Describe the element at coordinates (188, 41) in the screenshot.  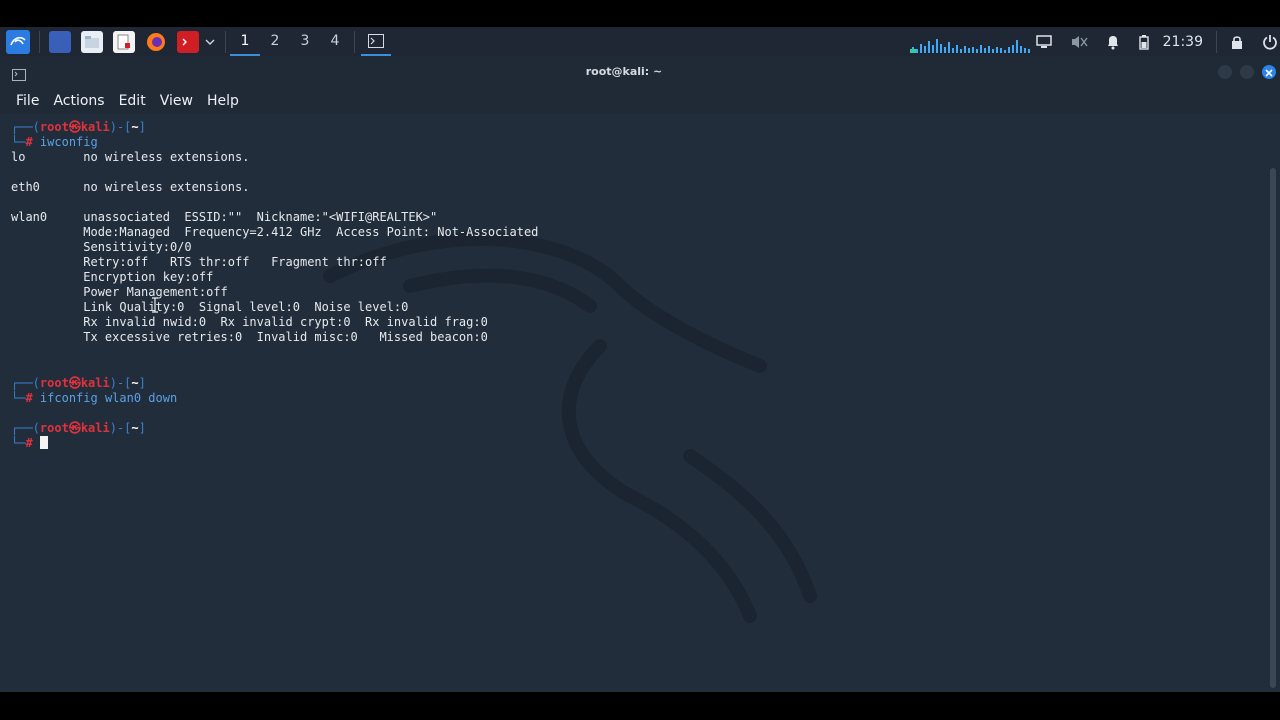
I see `terminal-launcher-icon` at that location.